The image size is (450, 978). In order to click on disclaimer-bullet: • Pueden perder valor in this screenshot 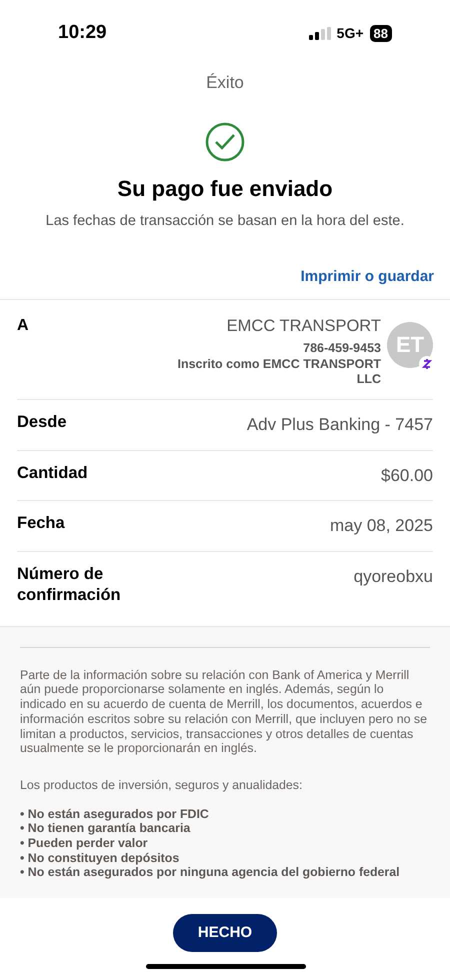, I will do `click(84, 843)`.